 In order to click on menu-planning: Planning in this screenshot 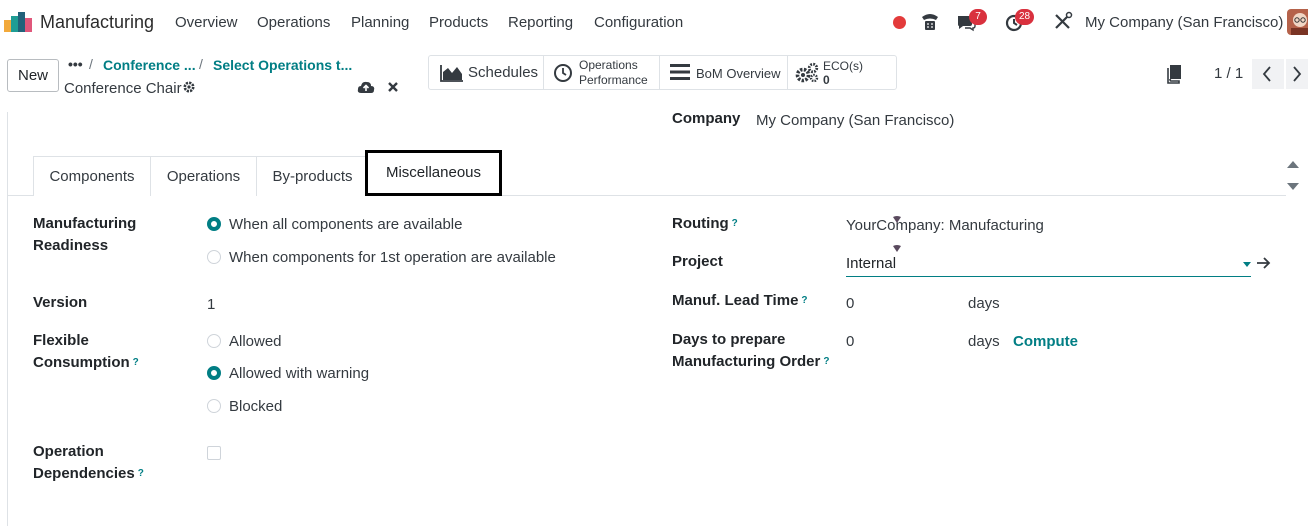, I will do `click(380, 22)`.